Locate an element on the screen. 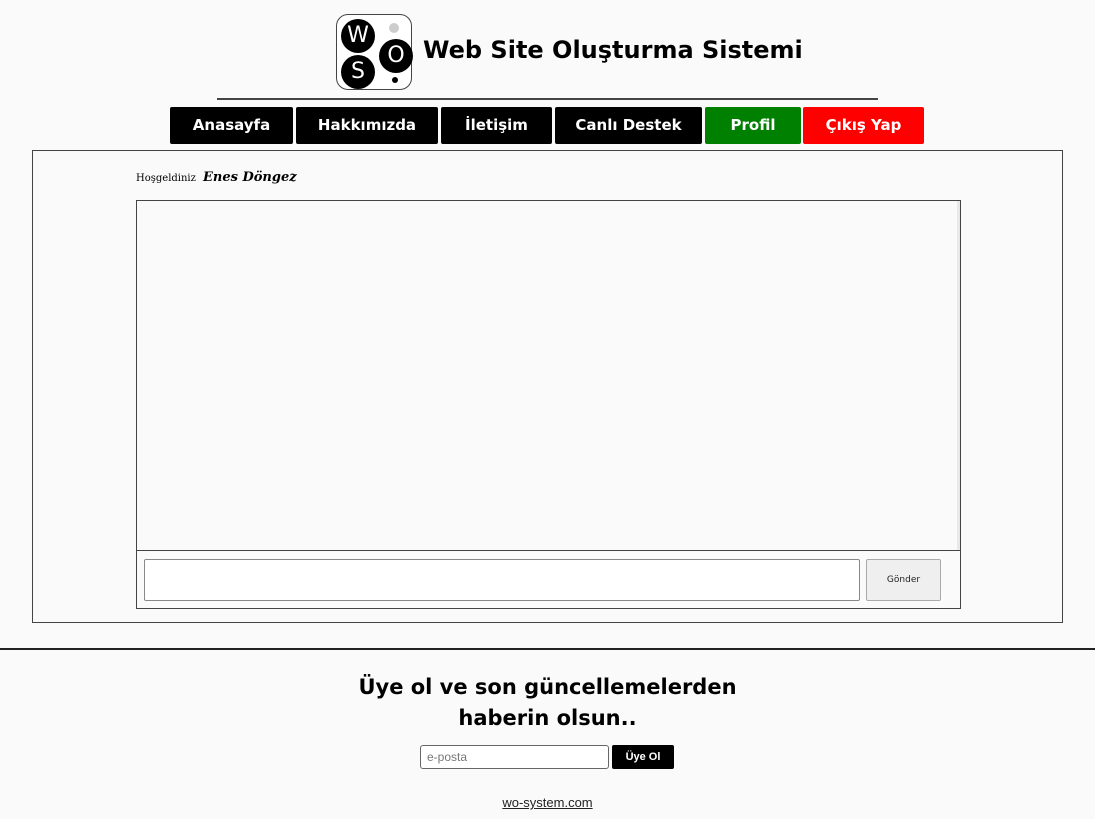 The image size is (1095, 819). site-title: Web Site Oluşturma Sistemi is located at coordinates (613, 50).